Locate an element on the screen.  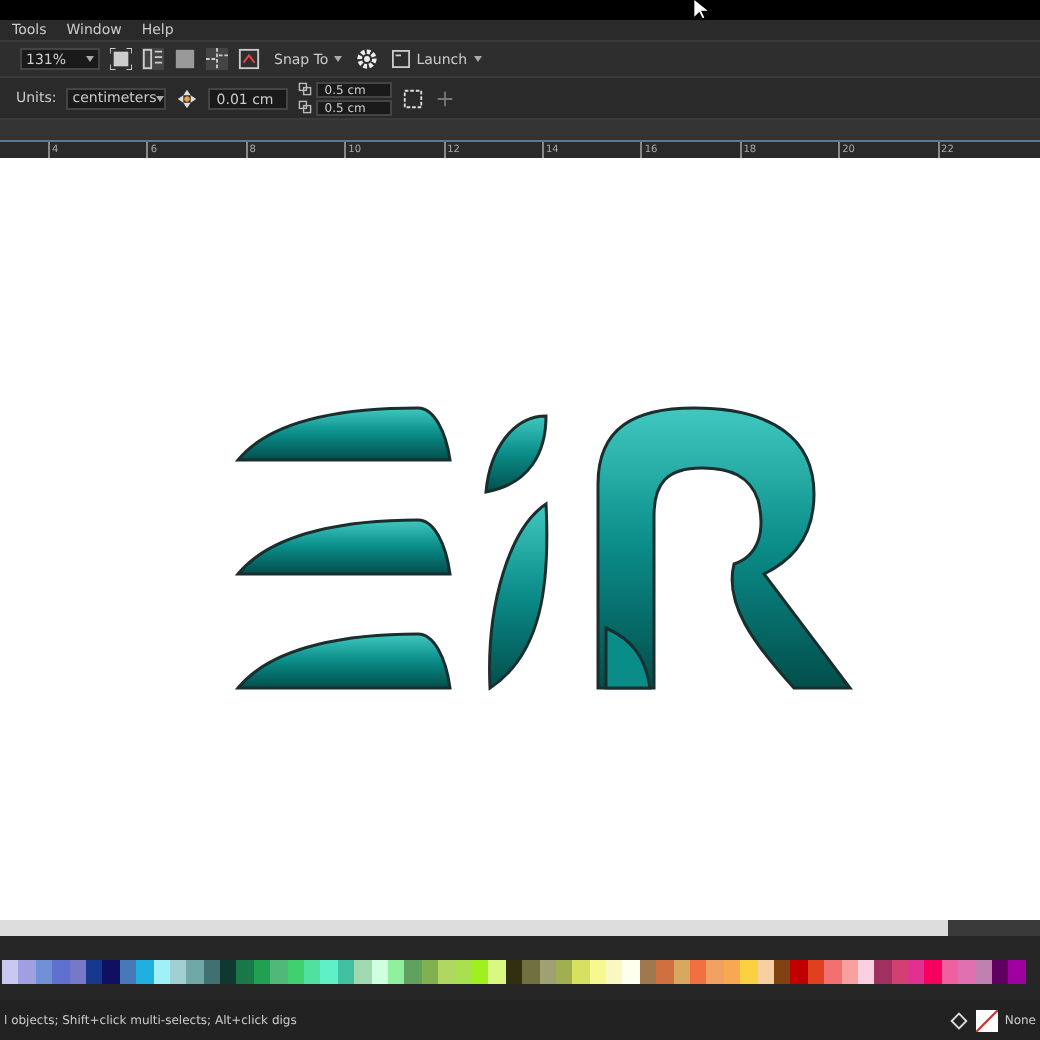
page-icon is located at coordinates (185, 59).